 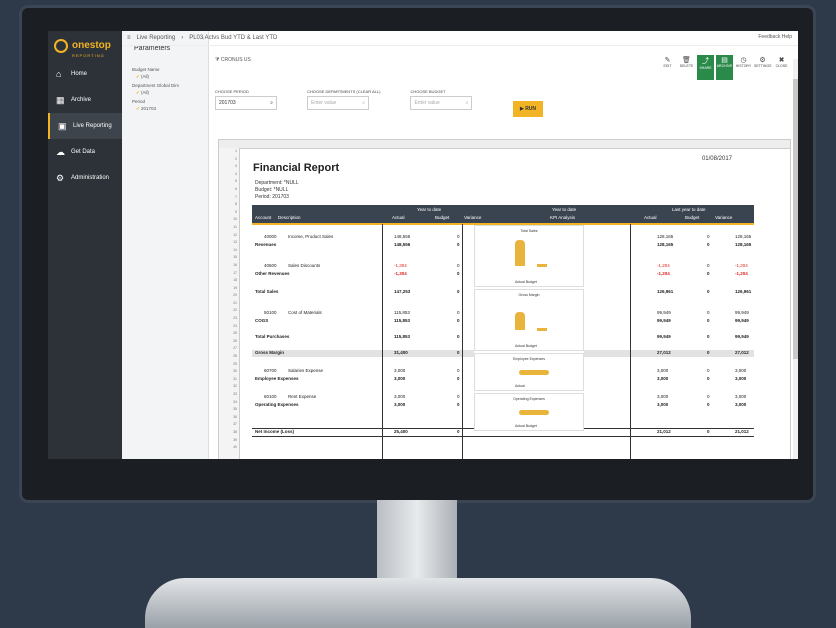 What do you see at coordinates (775, 37) in the screenshot?
I see `feedback-help: Feedback Help` at bounding box center [775, 37].